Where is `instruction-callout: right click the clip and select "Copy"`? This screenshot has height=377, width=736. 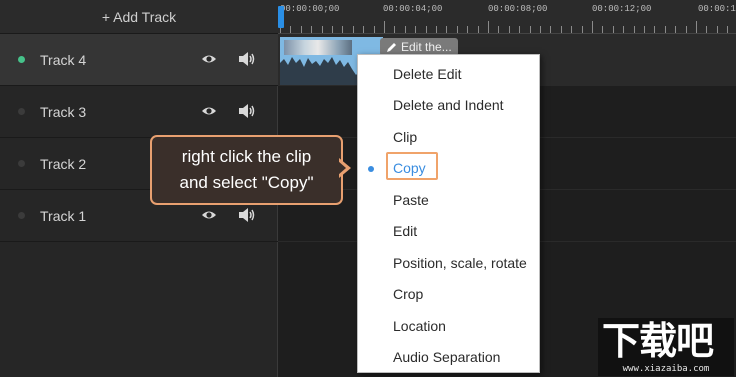 instruction-callout: right click the clip and select "Copy" is located at coordinates (246, 170).